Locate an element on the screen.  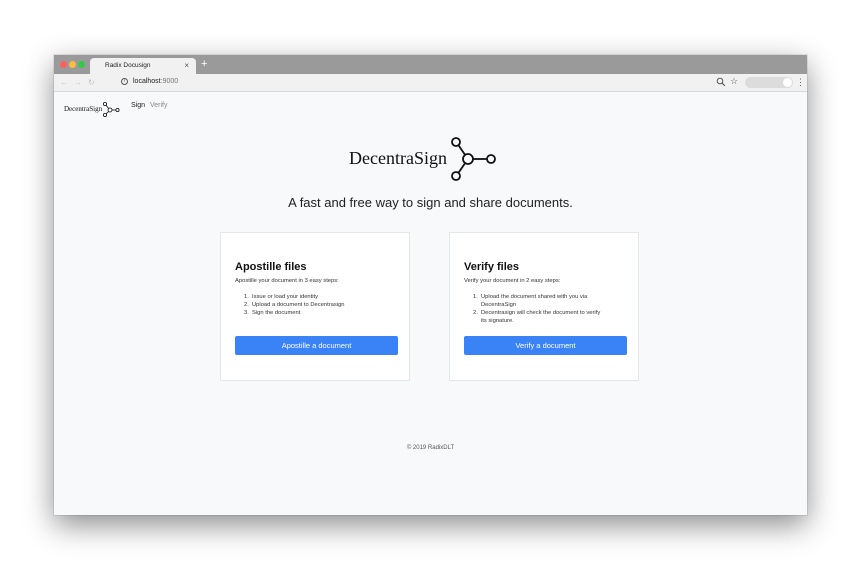
step-item: 1. Issue or load your identity is located at coordinates (319, 297).